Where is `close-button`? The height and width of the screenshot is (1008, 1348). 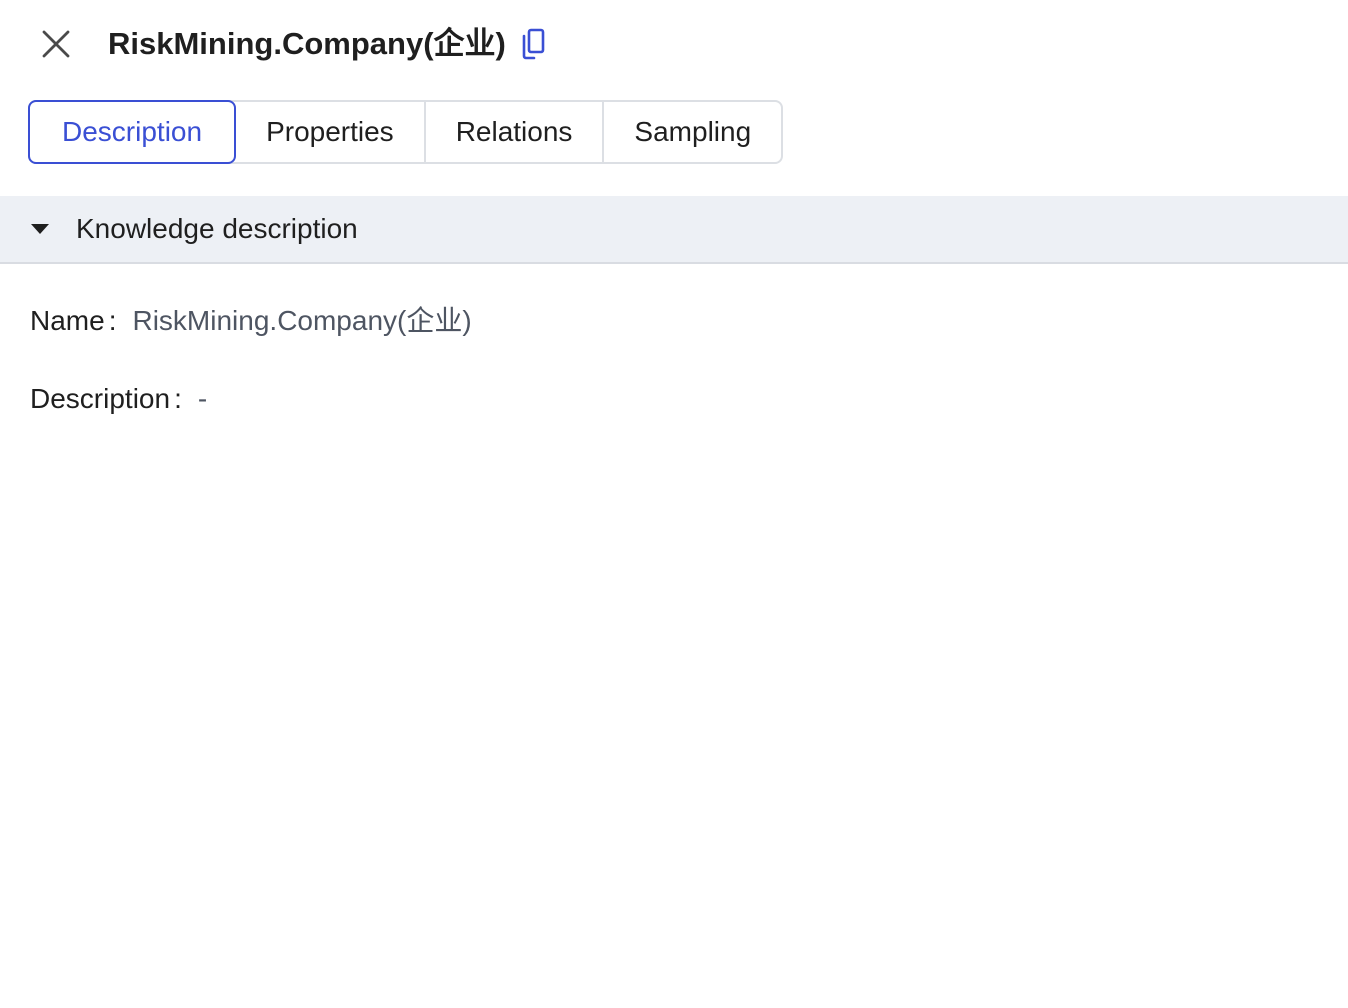
close-button is located at coordinates (56, 44).